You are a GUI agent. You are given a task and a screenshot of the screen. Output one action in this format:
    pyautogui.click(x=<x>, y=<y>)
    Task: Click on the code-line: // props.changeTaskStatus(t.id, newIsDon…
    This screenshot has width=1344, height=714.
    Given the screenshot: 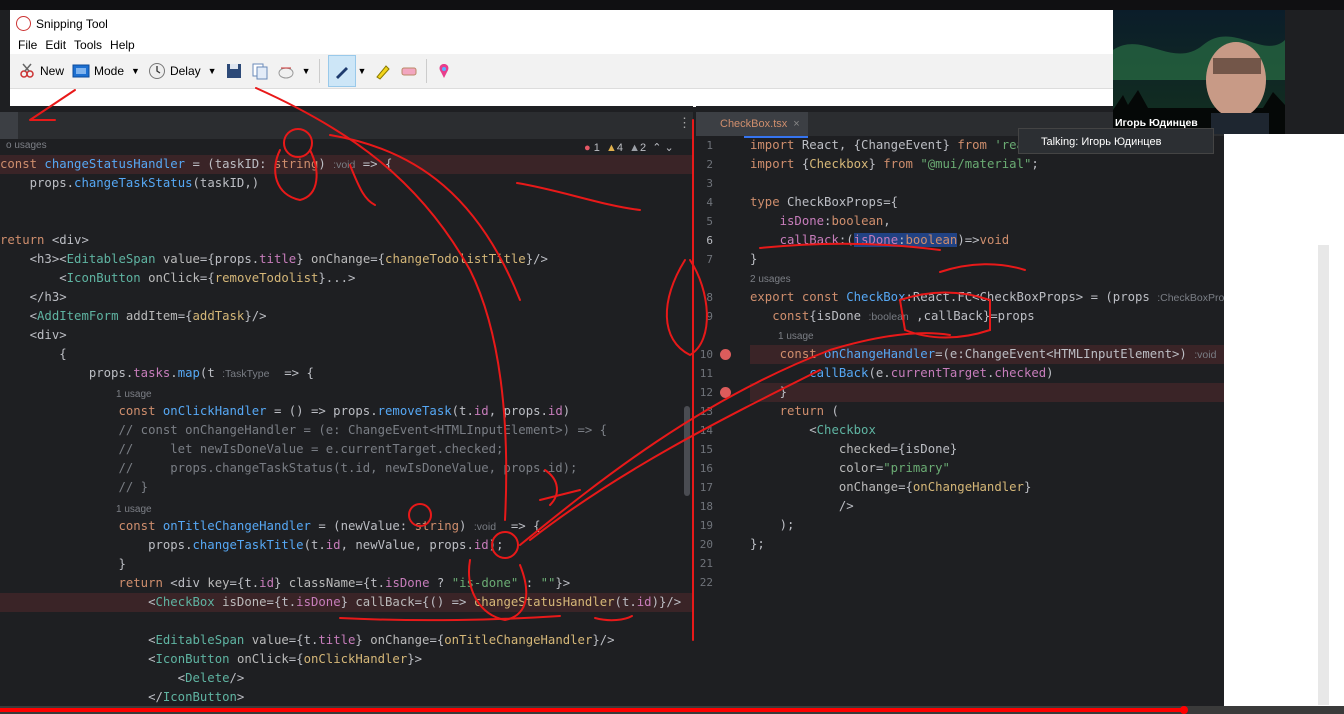 What is the action you would take?
    pyautogui.click(x=288, y=468)
    